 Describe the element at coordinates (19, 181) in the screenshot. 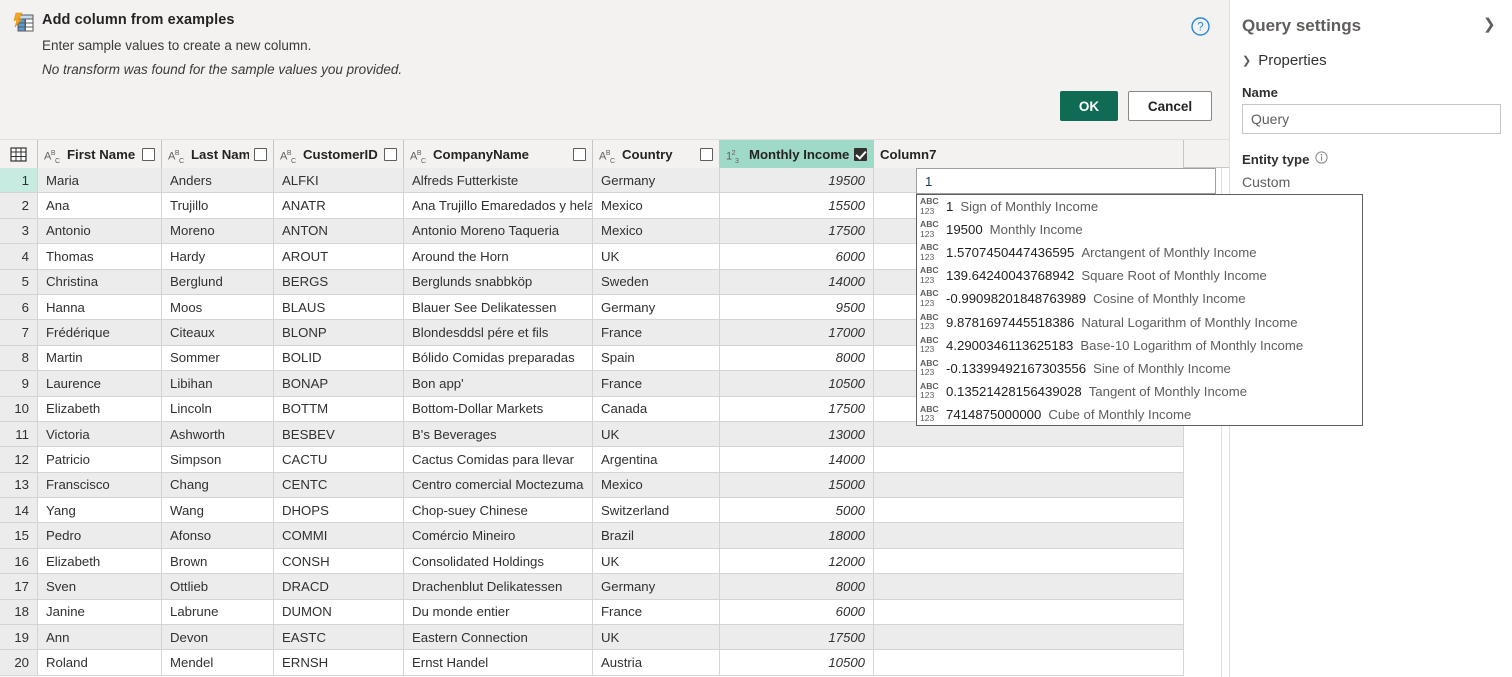

I see `cell-rownum: 1` at that location.